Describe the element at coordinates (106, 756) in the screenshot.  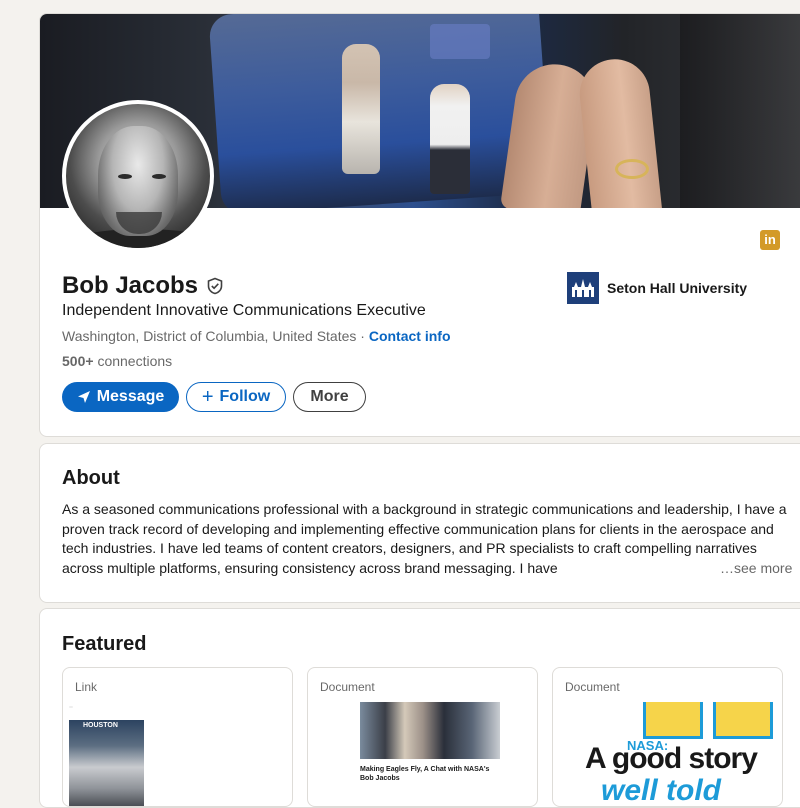
I see `featured-thumbnail: HOUSTON` at that location.